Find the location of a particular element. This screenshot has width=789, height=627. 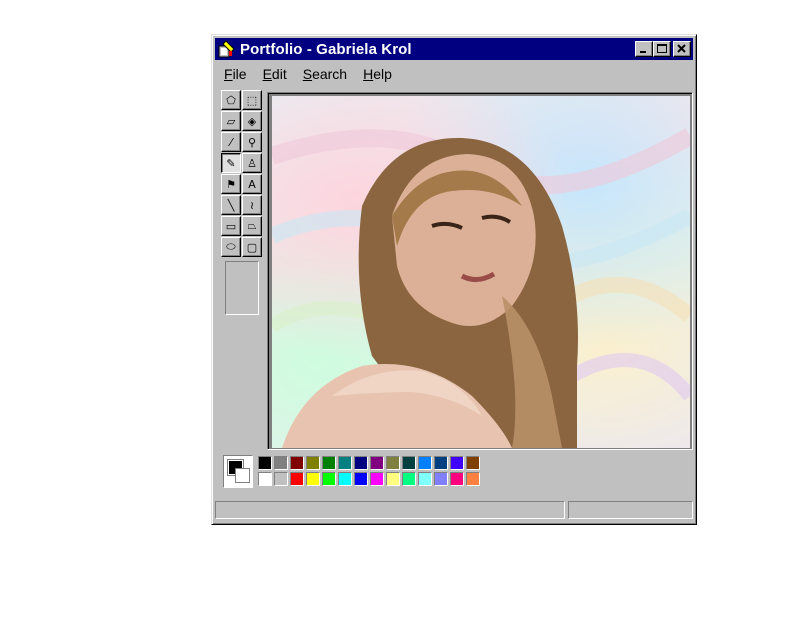

line-tool: ╲ is located at coordinates (231, 205).